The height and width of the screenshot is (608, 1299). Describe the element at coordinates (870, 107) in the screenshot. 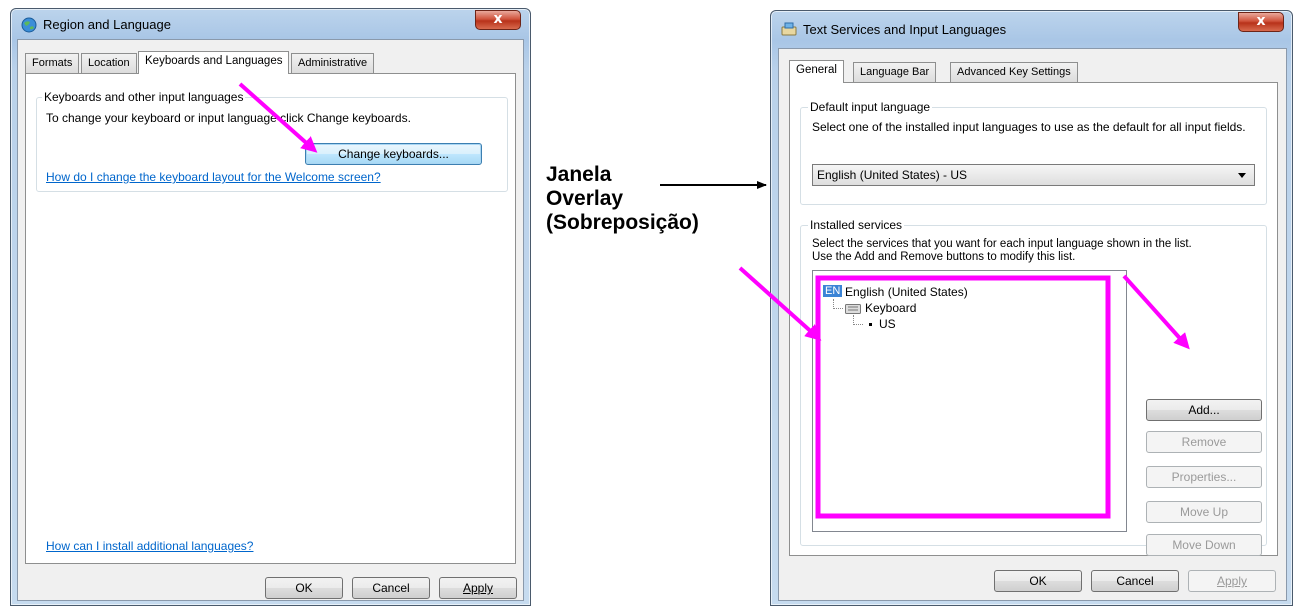

I see `default-group-title: Default input language` at that location.